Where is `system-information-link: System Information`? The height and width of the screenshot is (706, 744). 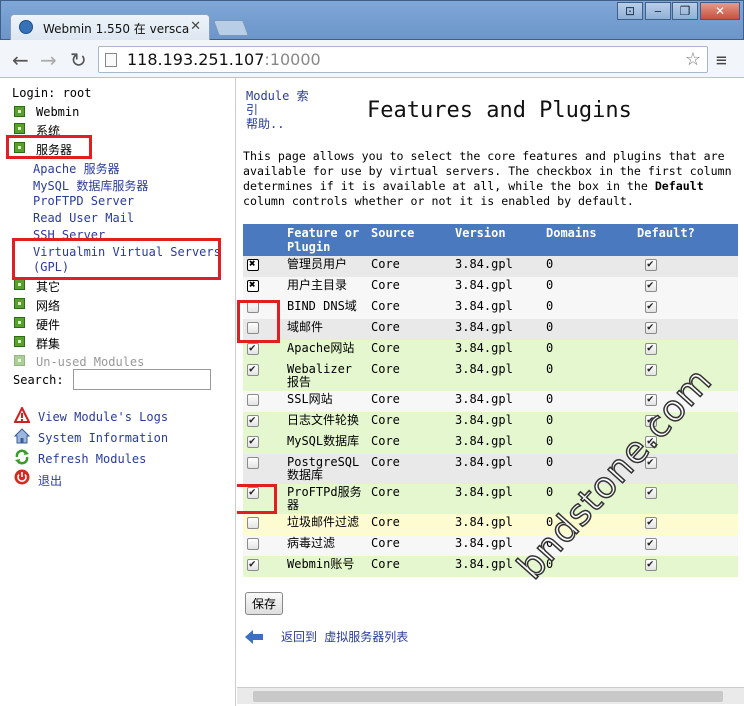
system-information-link: System Information is located at coordinates (103, 438).